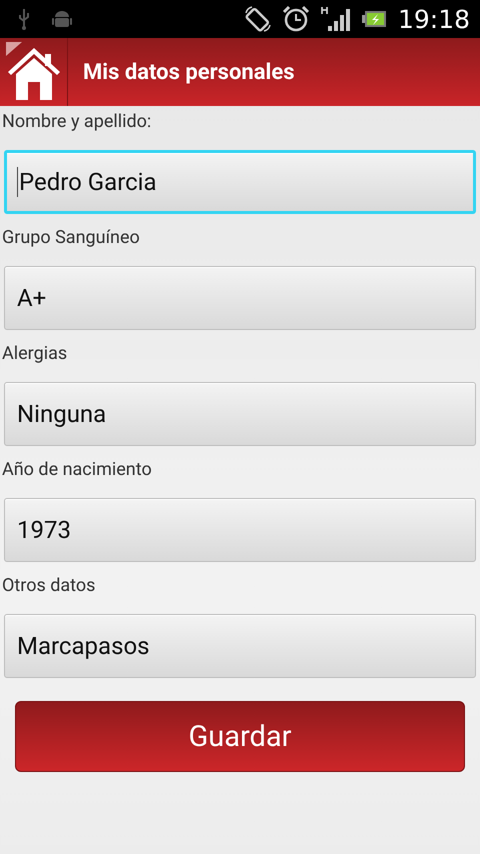 This screenshot has height=854, width=480. What do you see at coordinates (34, 354) in the screenshot?
I see `field-label: Alergias` at bounding box center [34, 354].